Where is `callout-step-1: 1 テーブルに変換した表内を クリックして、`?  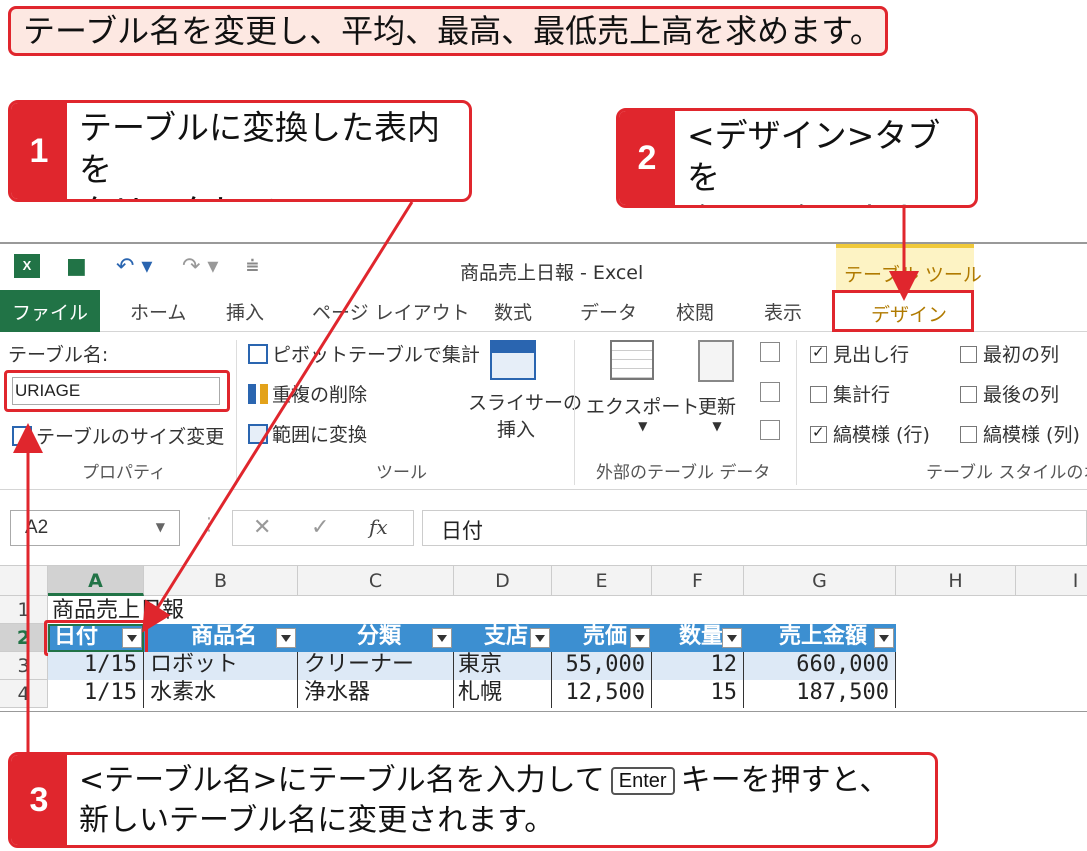
callout-step-1: 1 テーブルに変換した表内を クリックして、 is located at coordinates (240, 151).